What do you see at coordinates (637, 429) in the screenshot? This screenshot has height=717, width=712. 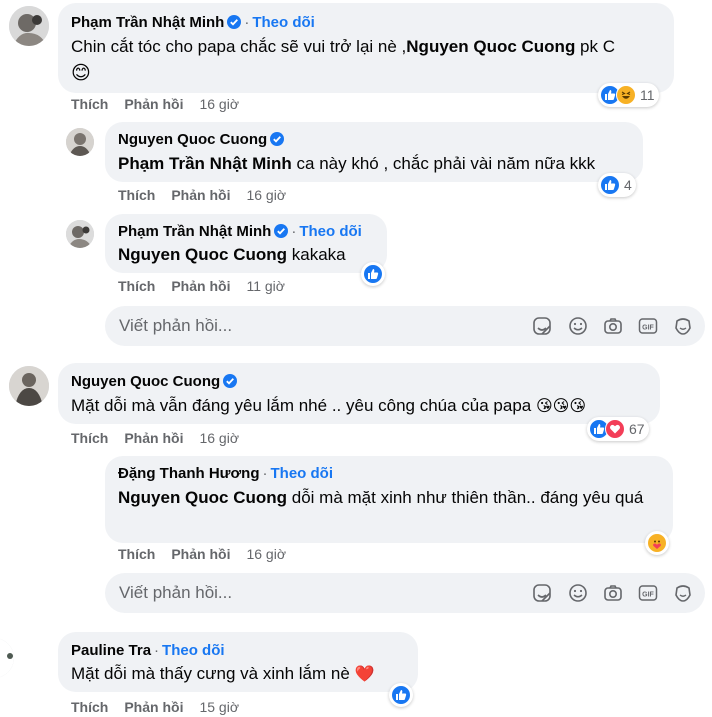 I see `reaction-count: 67` at bounding box center [637, 429].